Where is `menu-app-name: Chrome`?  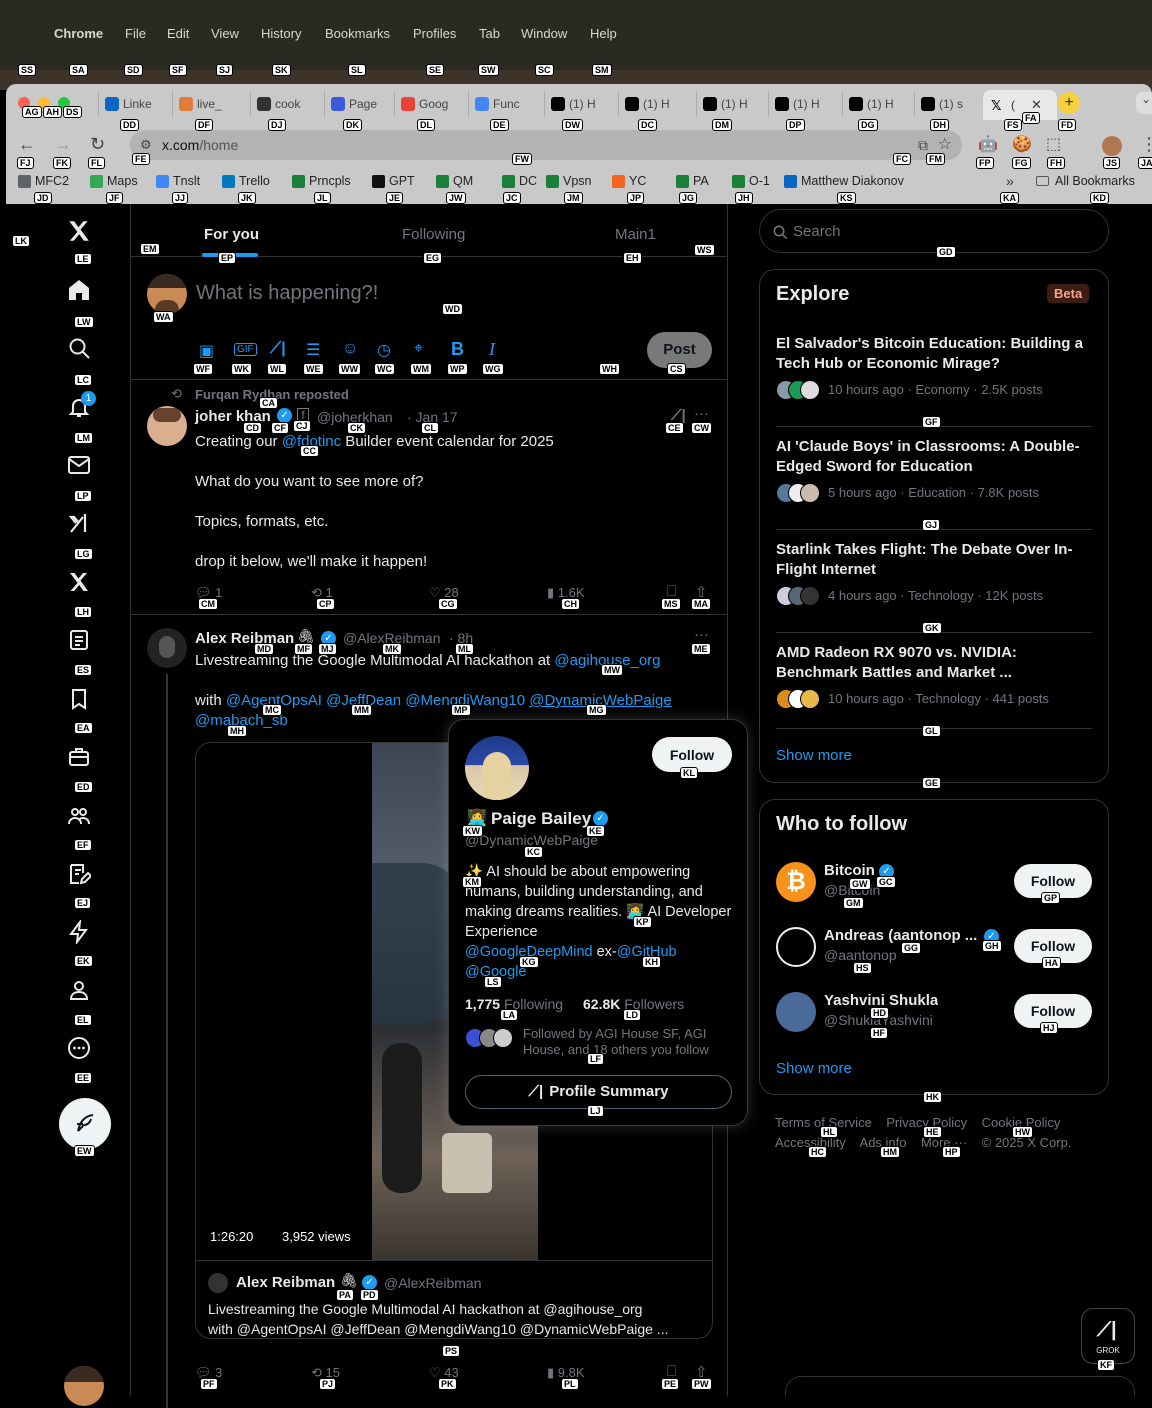 menu-app-name: Chrome is located at coordinates (78, 33).